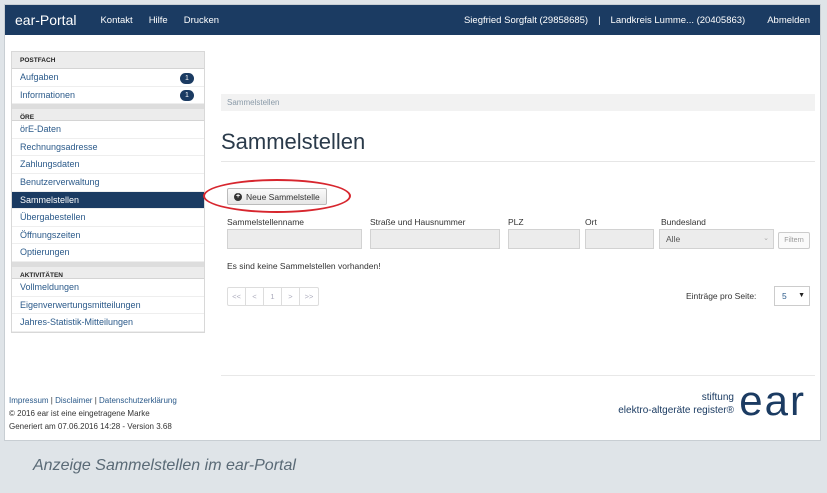 The image size is (827, 493). I want to click on nav-drucken: Drucken, so click(201, 20).